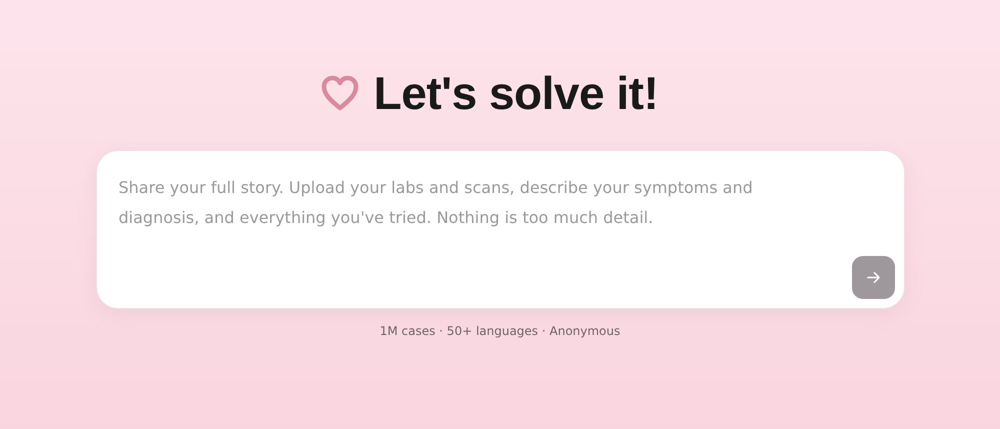 The image size is (1000, 429). Describe the element at coordinates (516, 93) in the screenshot. I see `page-title: Let's solve it!` at that location.